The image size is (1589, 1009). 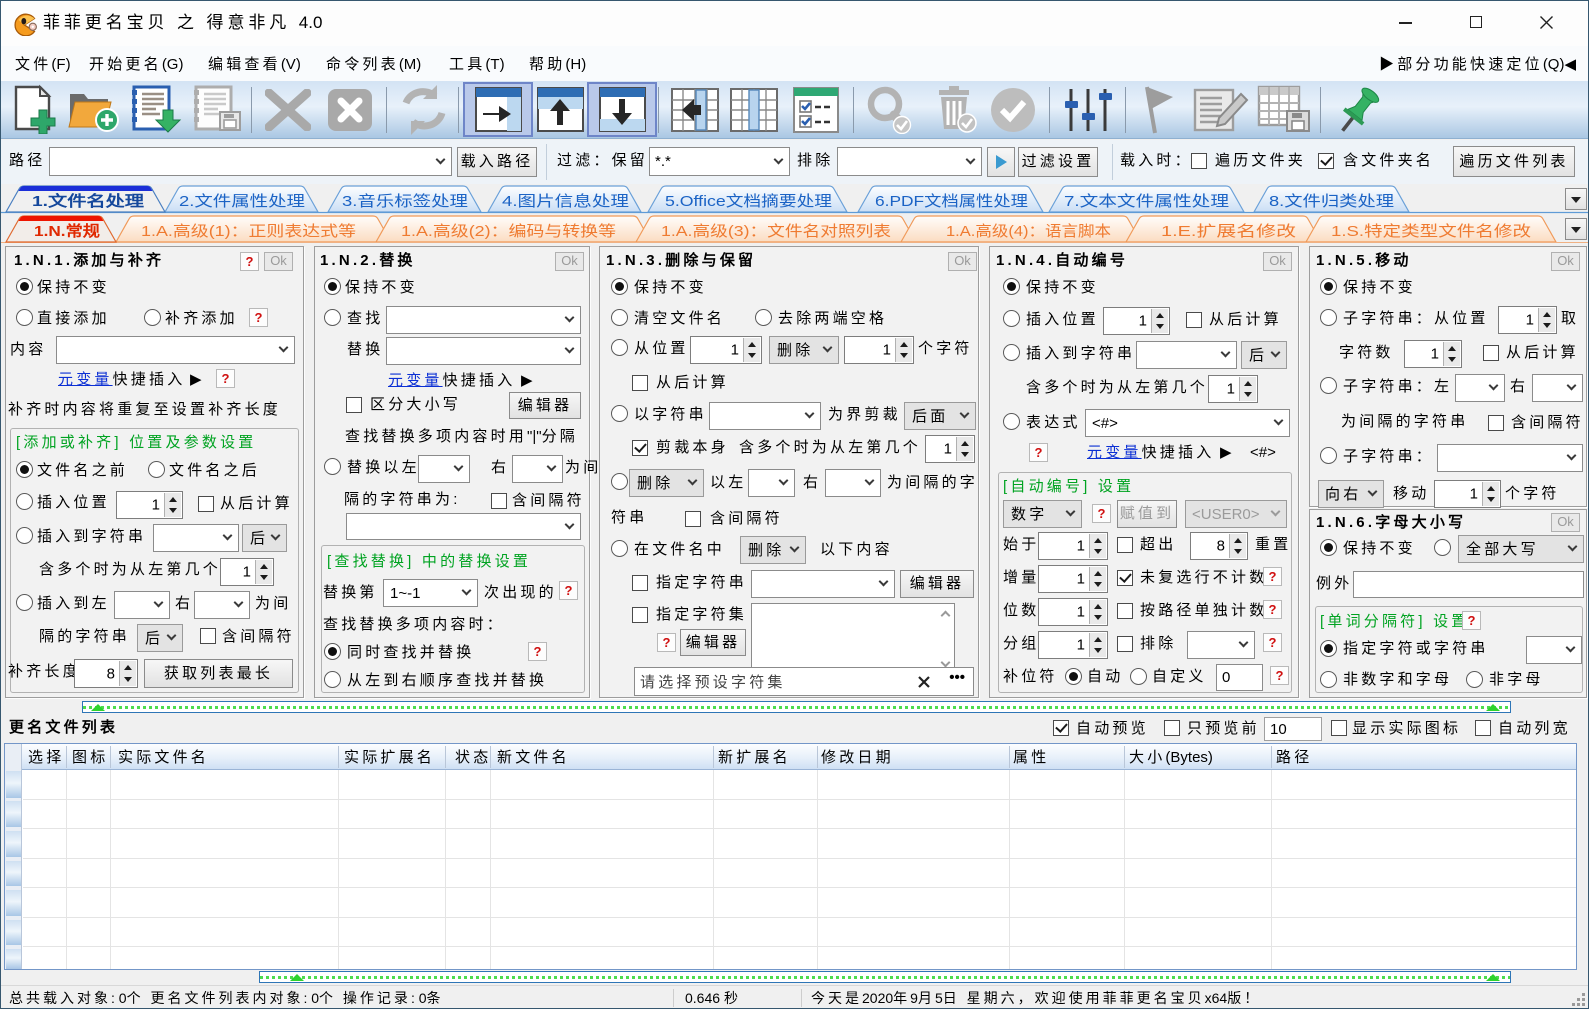 What do you see at coordinates (748, 201) in the screenshot?
I see `svg-text: 5.Office文档摘要处理` at bounding box center [748, 201].